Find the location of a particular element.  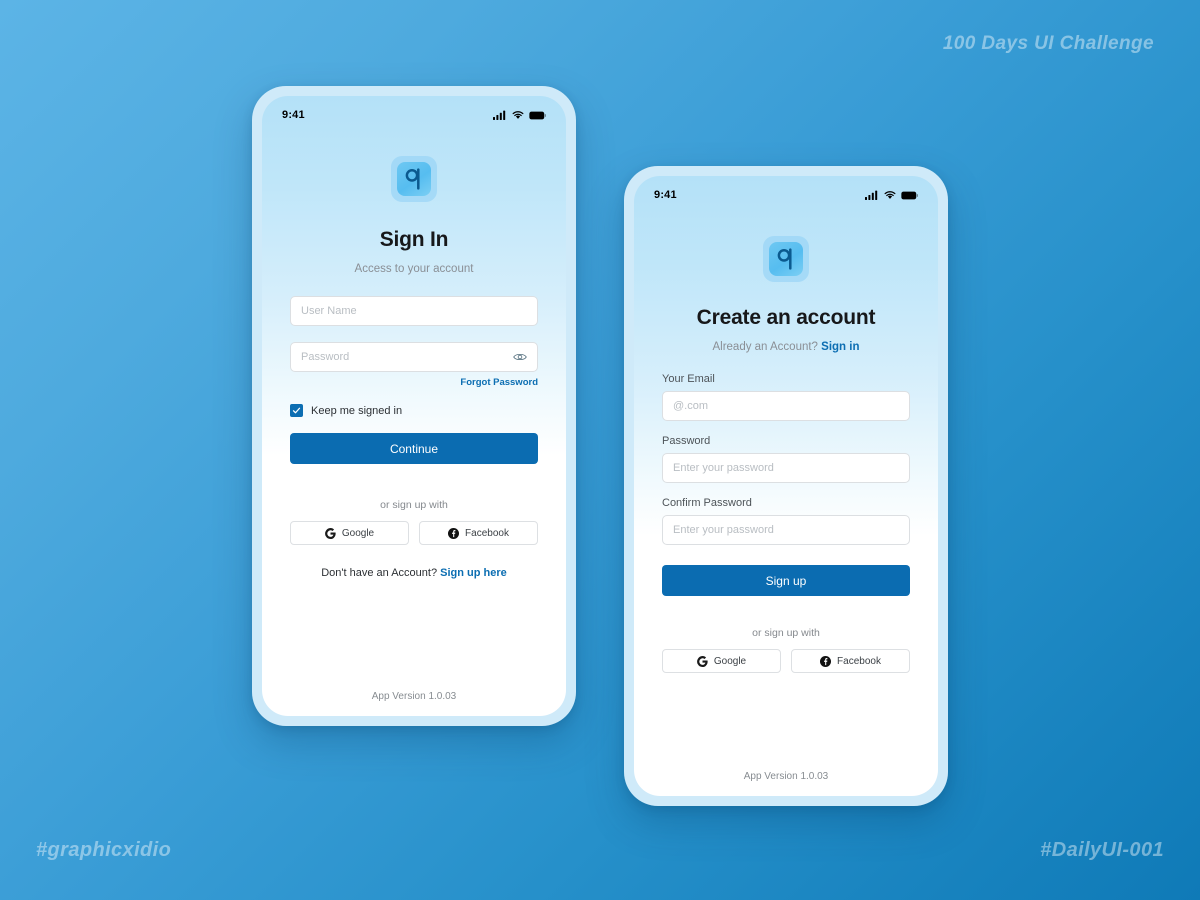

google-signup-button: Google is located at coordinates (721, 661).